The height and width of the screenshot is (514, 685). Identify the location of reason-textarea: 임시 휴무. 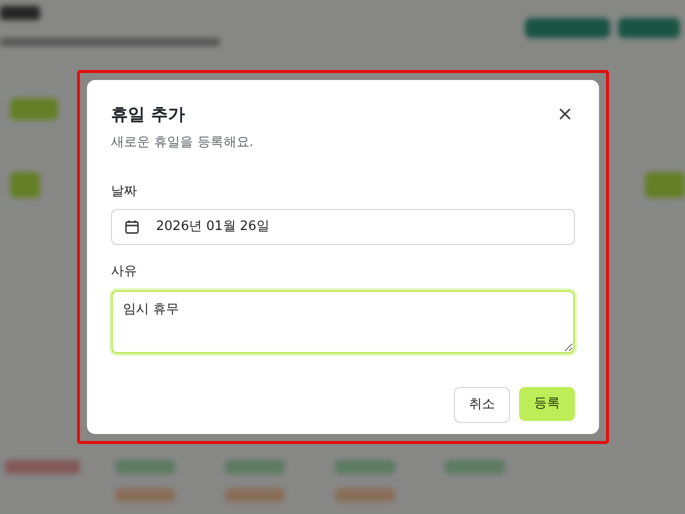
(343, 322).